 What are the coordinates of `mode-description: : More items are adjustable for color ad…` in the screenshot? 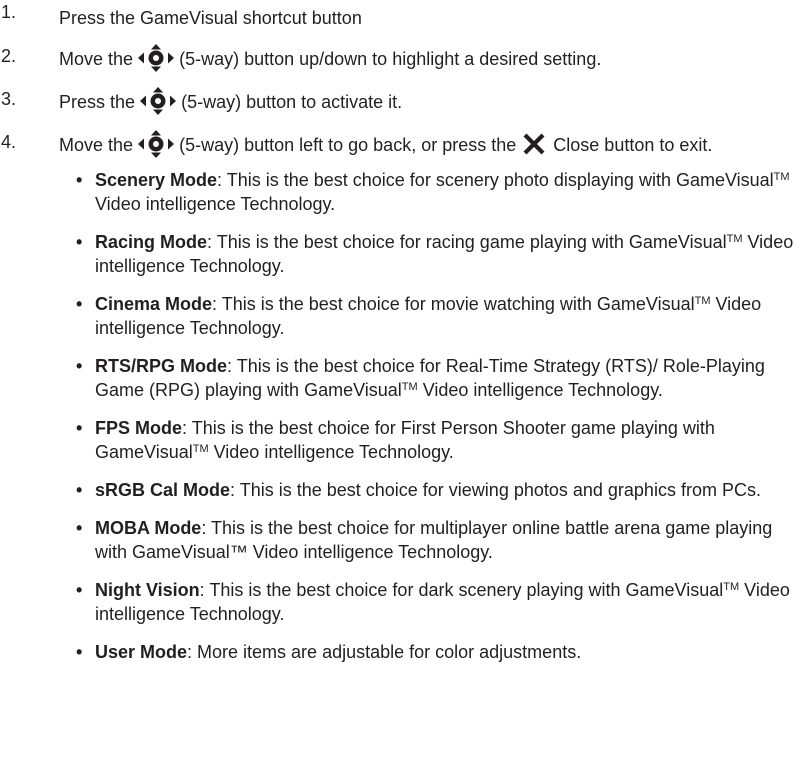 It's located at (384, 652).